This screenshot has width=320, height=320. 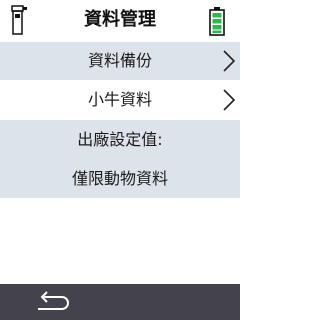 I want to click on menu-item-label: 小牛資料, so click(x=119, y=99).